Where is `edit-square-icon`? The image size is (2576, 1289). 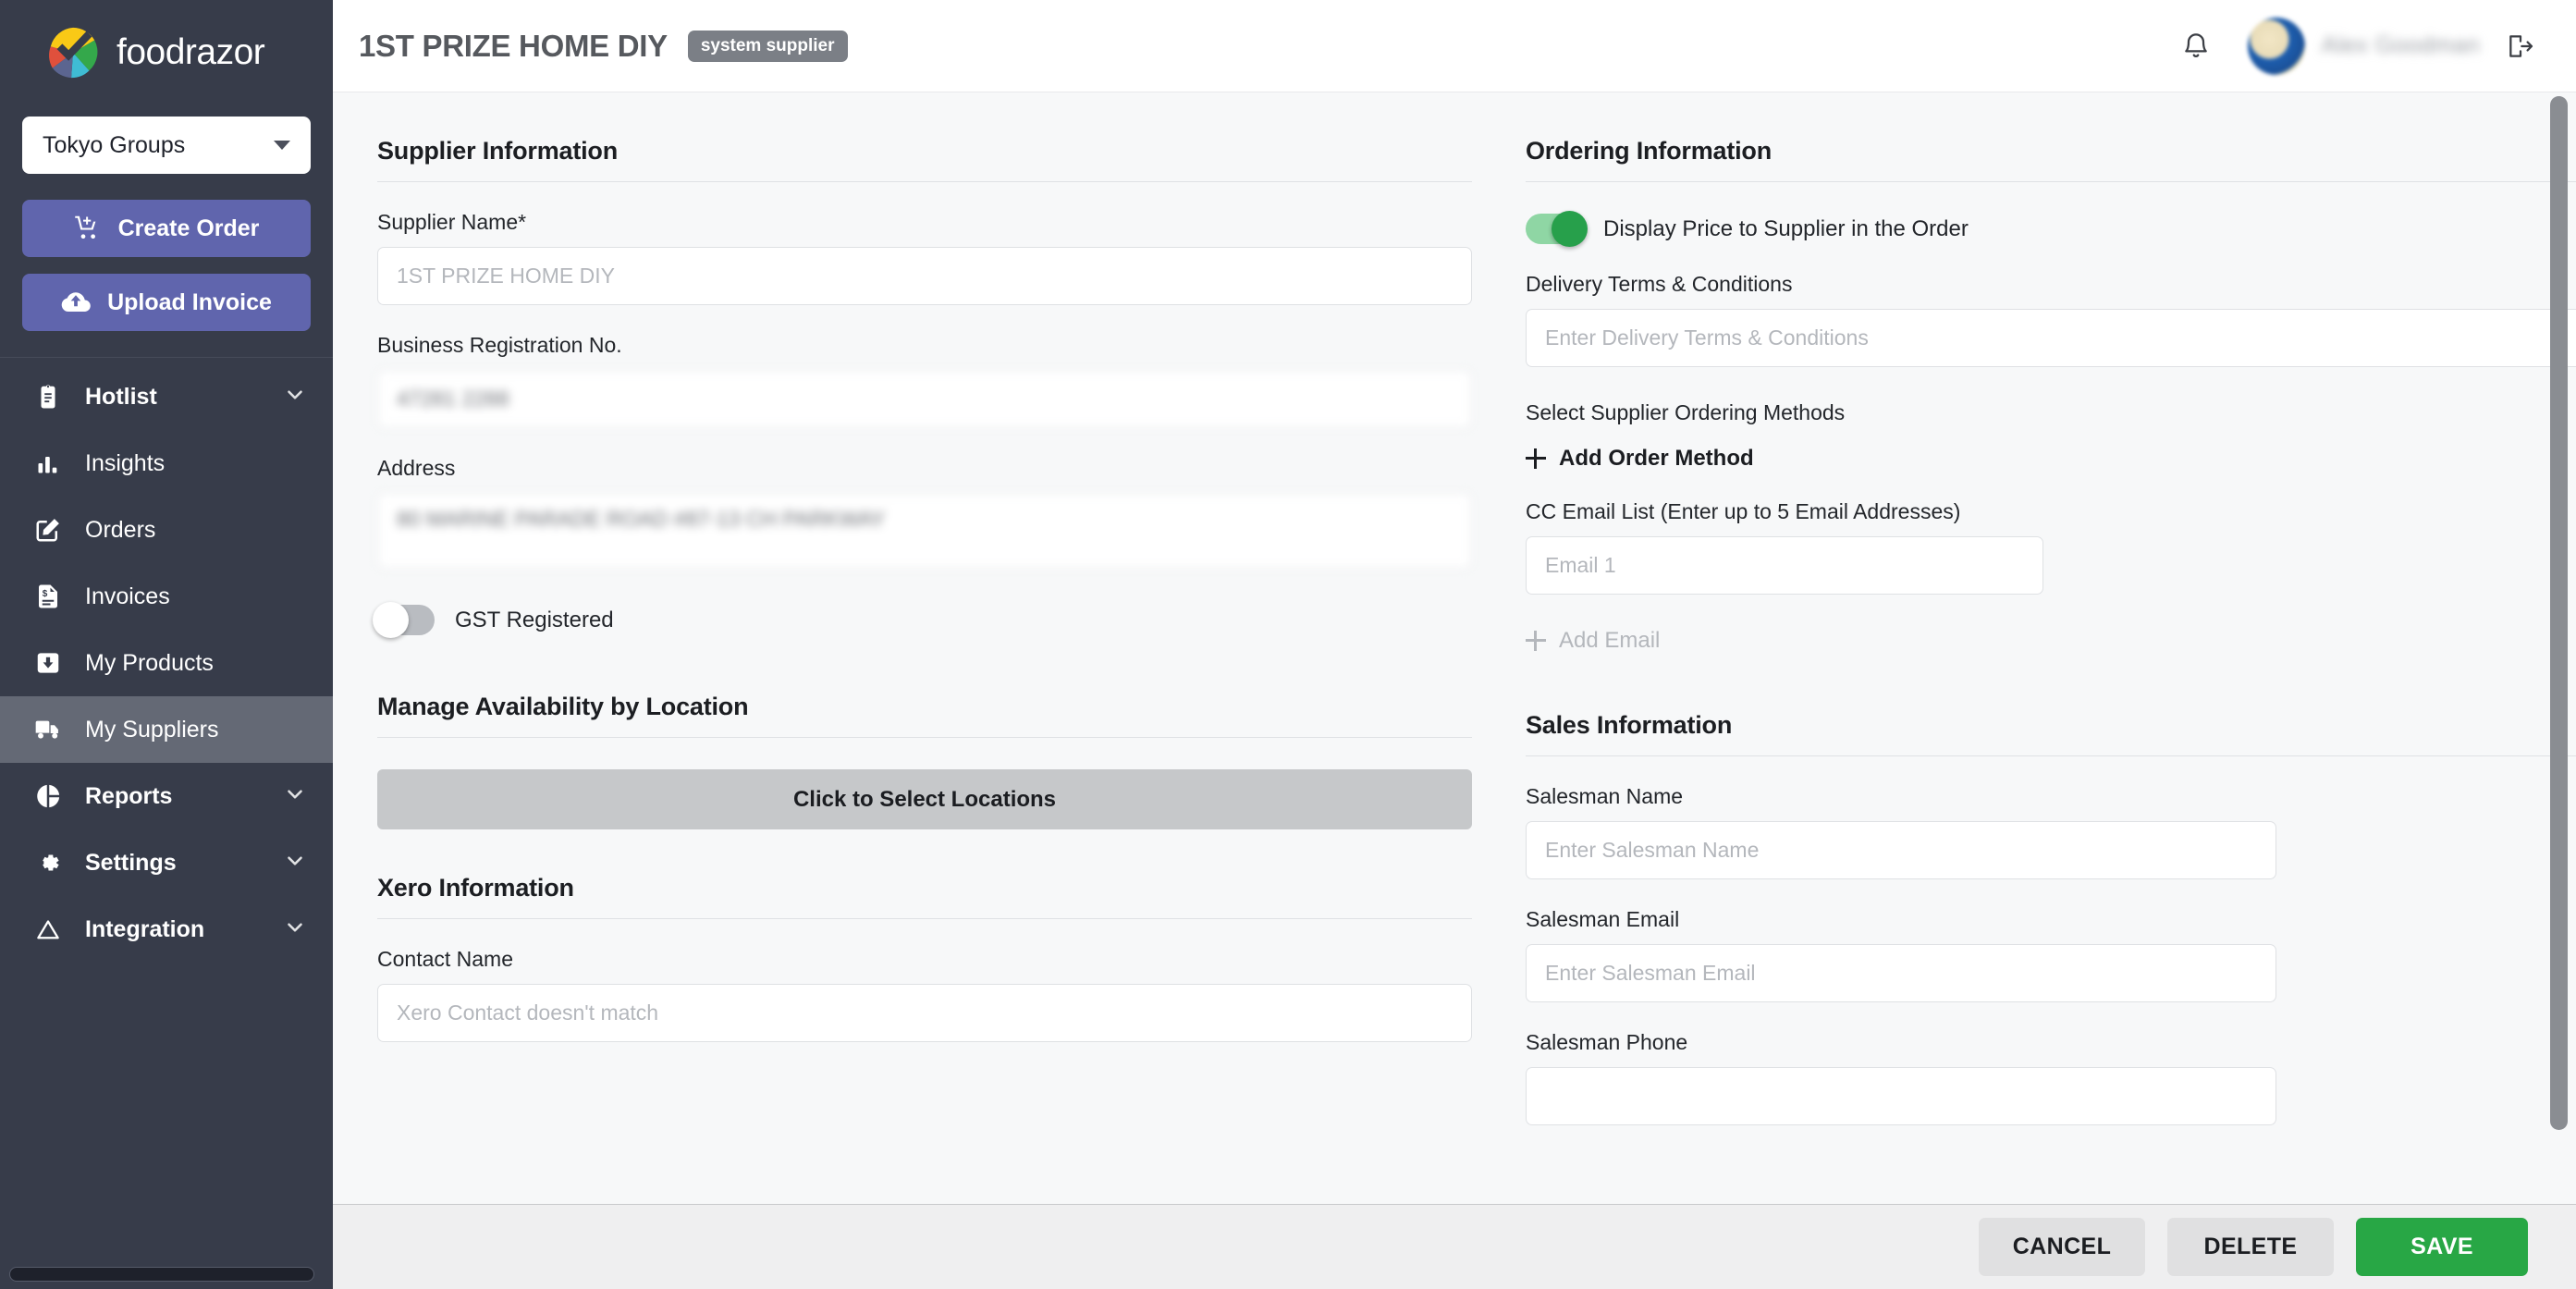 edit-square-icon is located at coordinates (48, 530).